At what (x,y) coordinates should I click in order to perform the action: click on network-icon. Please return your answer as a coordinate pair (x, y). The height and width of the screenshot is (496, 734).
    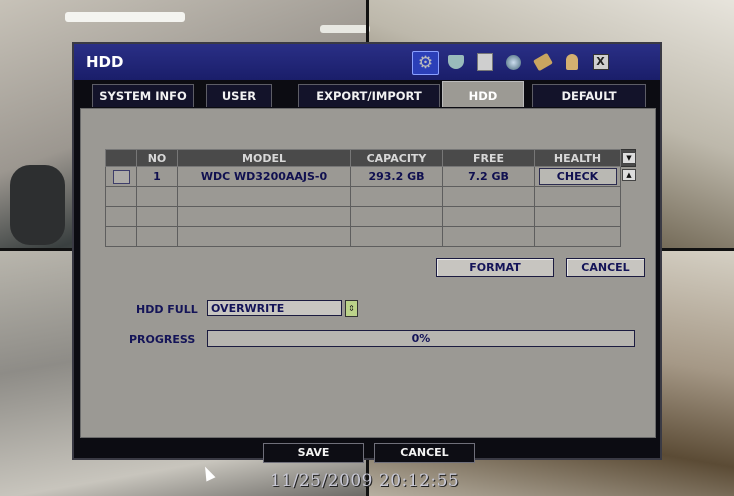
    Looking at the image, I should click on (513, 62).